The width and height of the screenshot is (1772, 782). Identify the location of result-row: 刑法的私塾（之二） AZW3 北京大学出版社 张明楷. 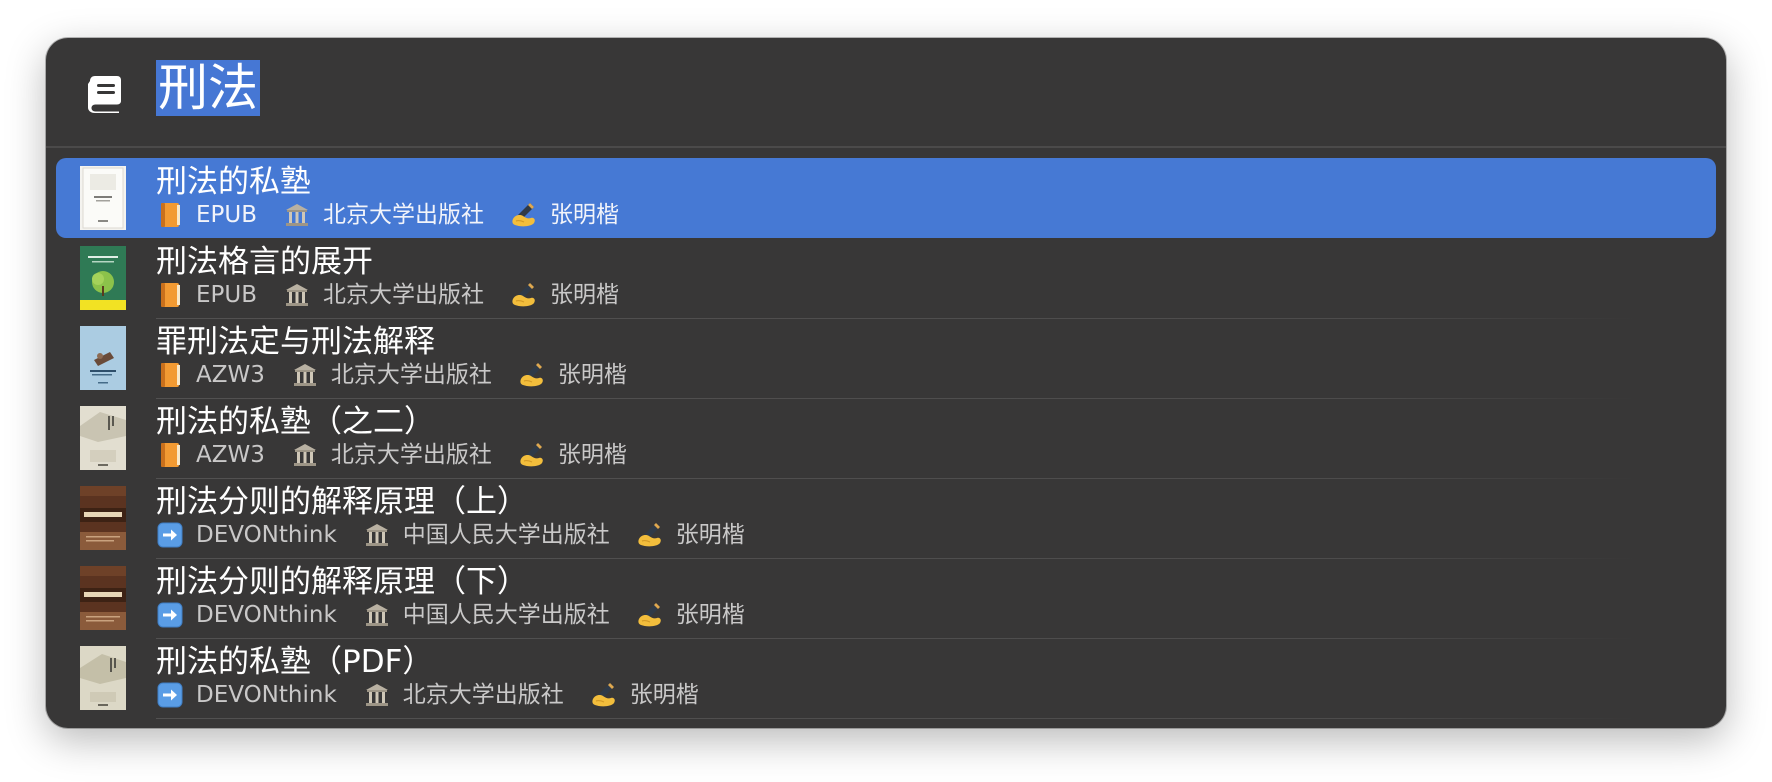
(886, 438).